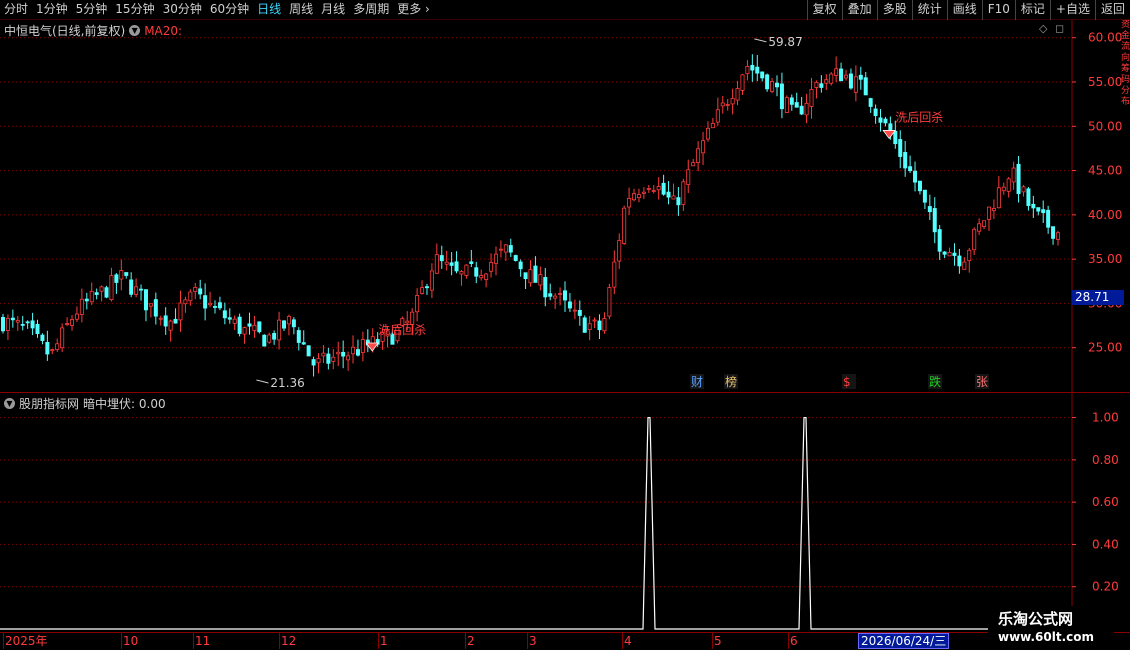  What do you see at coordinates (333, 10) in the screenshot?
I see `period-tab-8: 月线` at bounding box center [333, 10].